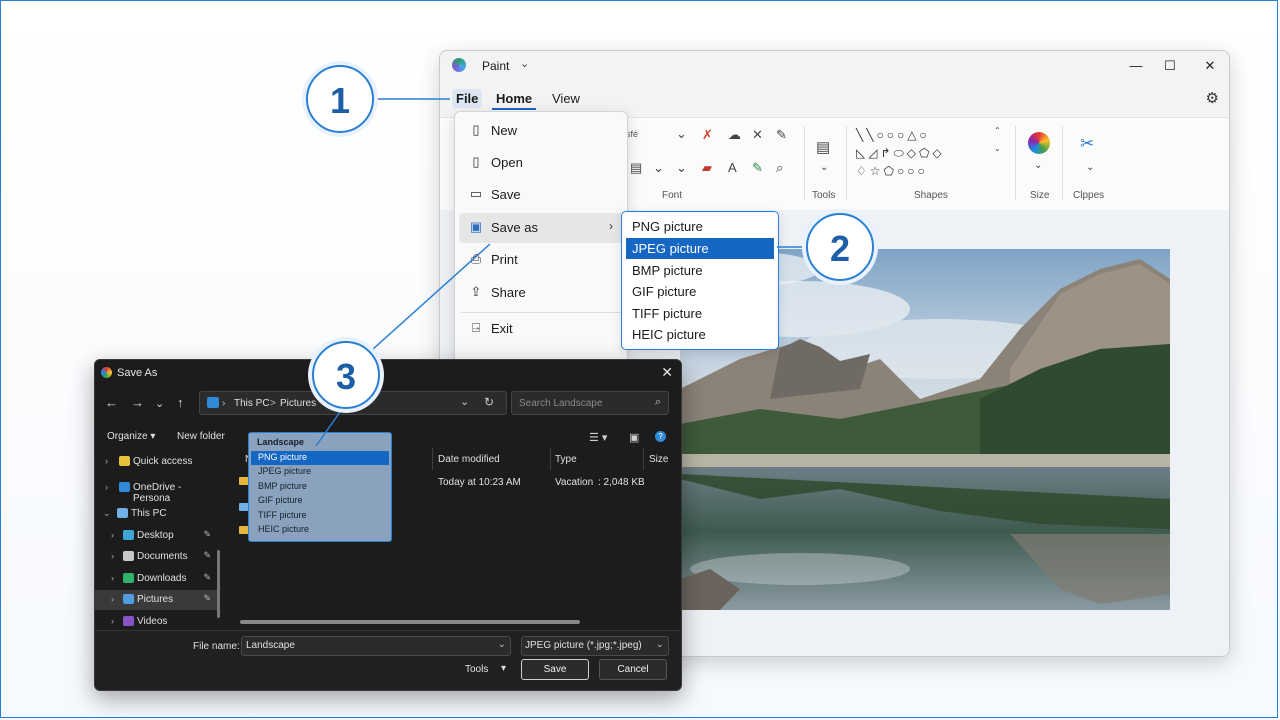 The width and height of the screenshot is (1280, 720). I want to click on tree-scrollbar, so click(218, 584).